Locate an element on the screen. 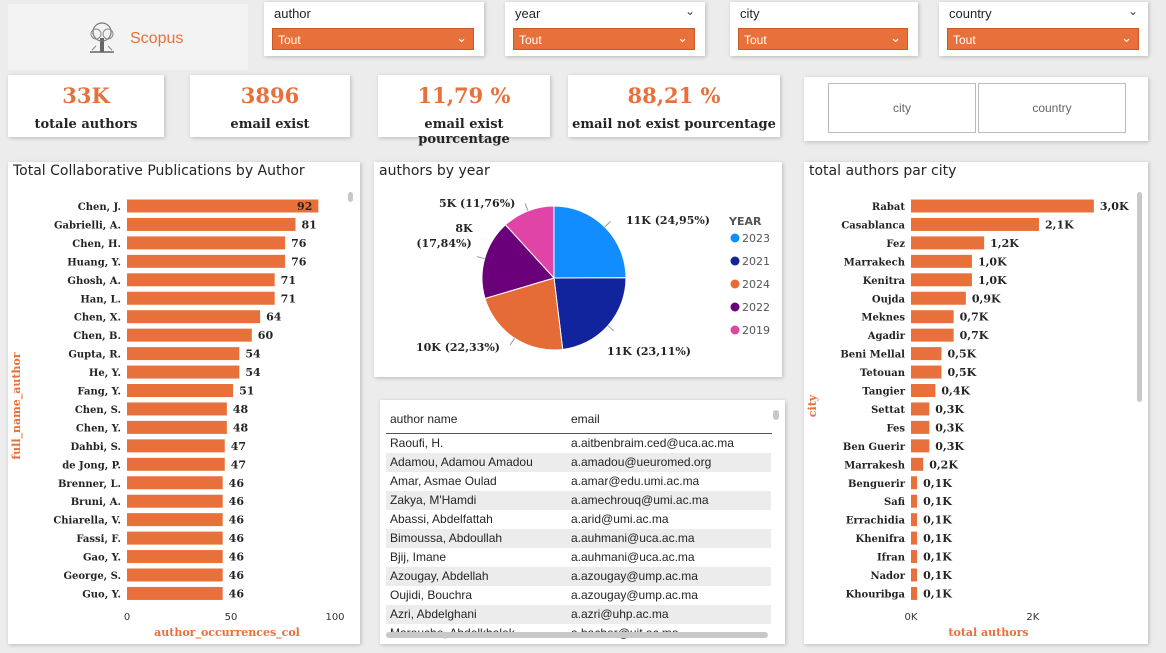  table-row: Bjij, Imane a.auhmani@uca.ac.ma is located at coordinates (578, 557).